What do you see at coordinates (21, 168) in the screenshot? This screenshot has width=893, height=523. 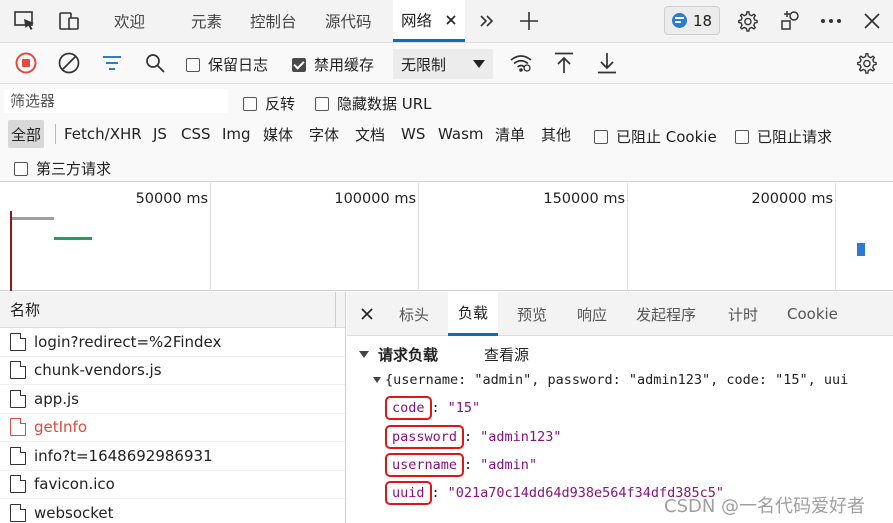 I see `third-party-box` at bounding box center [21, 168].